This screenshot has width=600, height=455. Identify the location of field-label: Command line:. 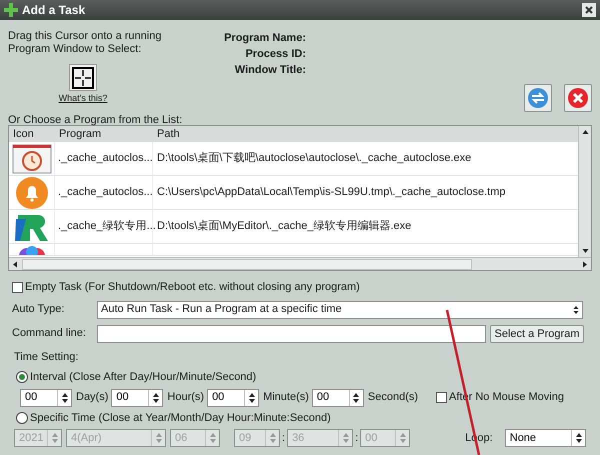
(49, 334).